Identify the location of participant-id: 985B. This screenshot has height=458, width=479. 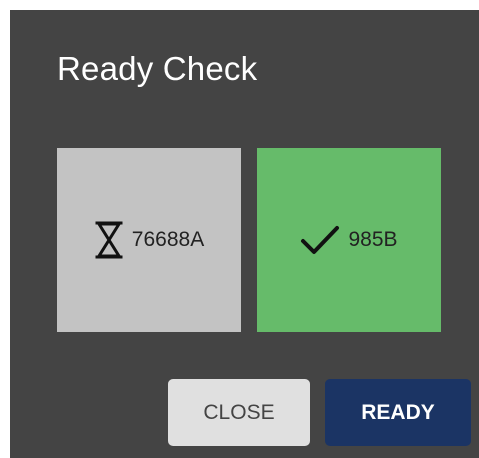
(373, 239).